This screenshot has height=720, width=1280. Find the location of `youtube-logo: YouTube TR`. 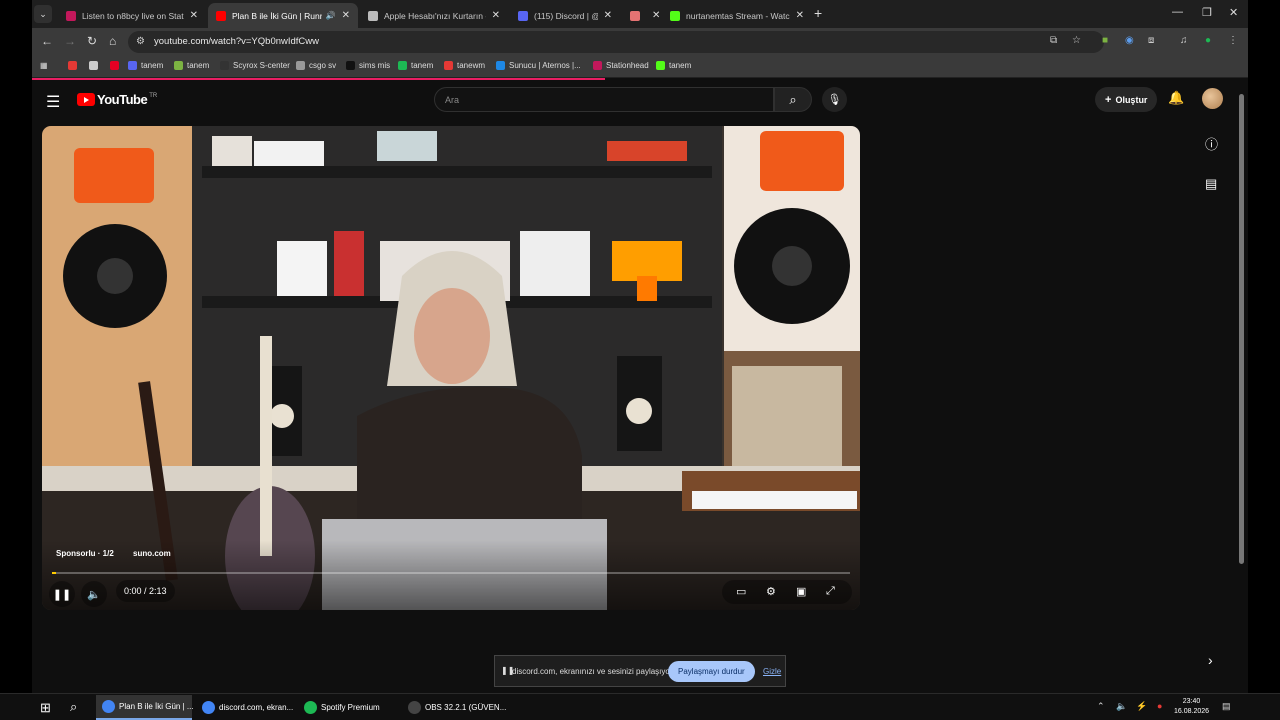

youtube-logo: YouTube TR is located at coordinates (117, 99).